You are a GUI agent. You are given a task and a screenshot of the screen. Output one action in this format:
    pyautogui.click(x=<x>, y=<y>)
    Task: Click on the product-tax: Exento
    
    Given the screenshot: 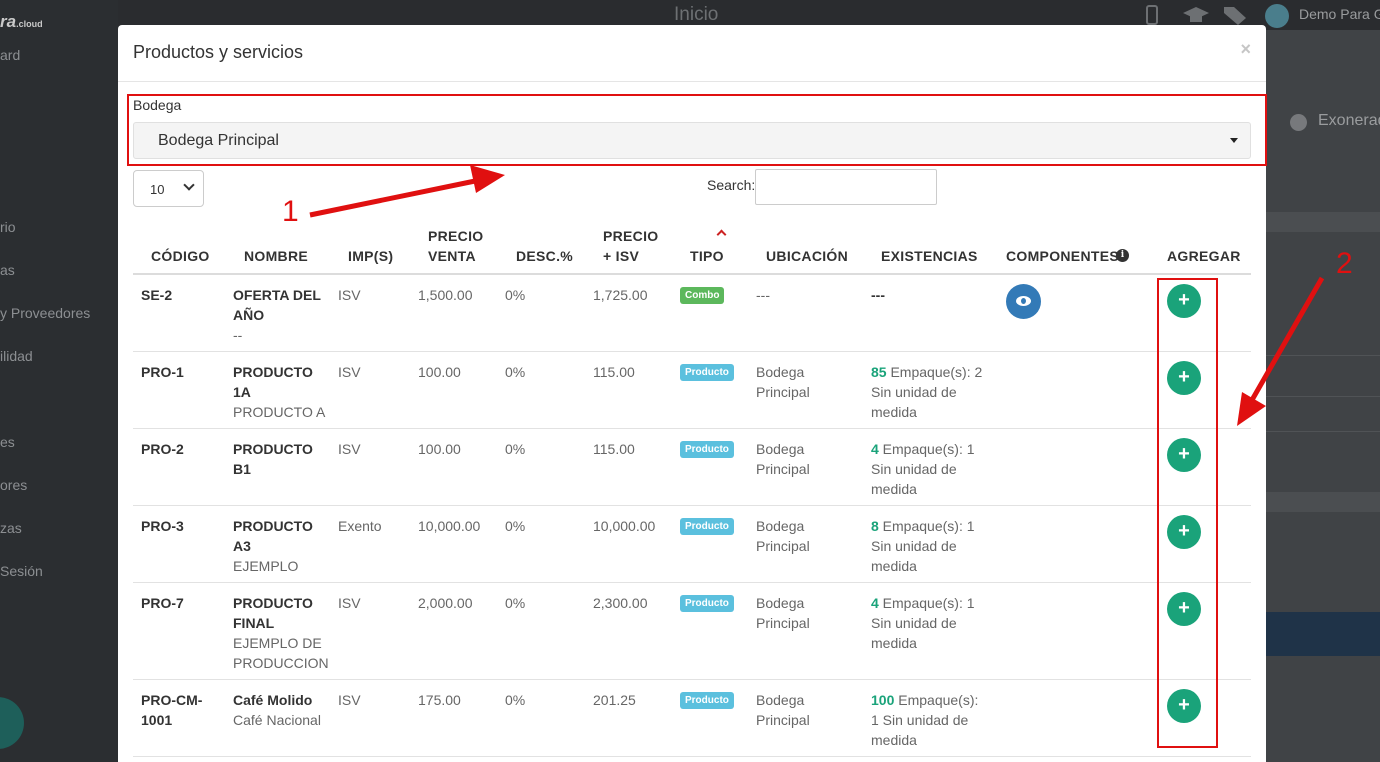 What is the action you would take?
    pyautogui.click(x=360, y=526)
    